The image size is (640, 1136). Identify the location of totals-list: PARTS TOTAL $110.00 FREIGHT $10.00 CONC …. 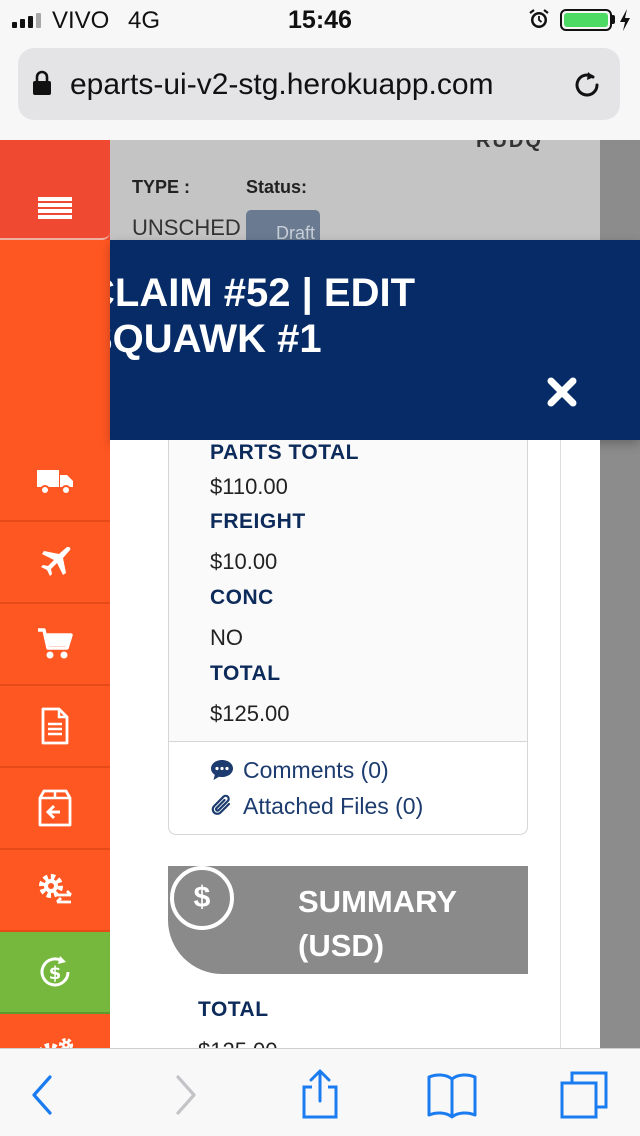
(348, 590).